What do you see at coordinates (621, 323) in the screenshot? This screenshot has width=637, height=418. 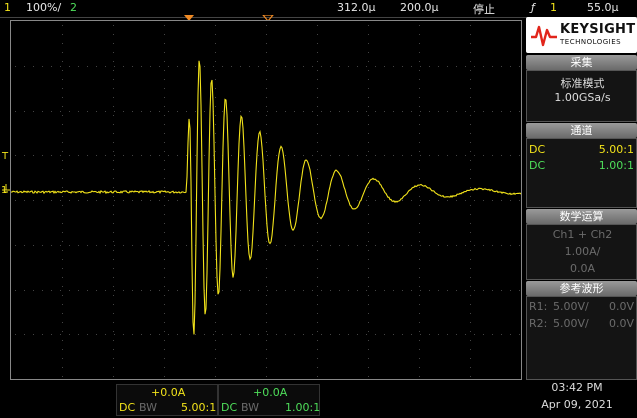 I see `ref2-offset: 0.0V` at bounding box center [621, 323].